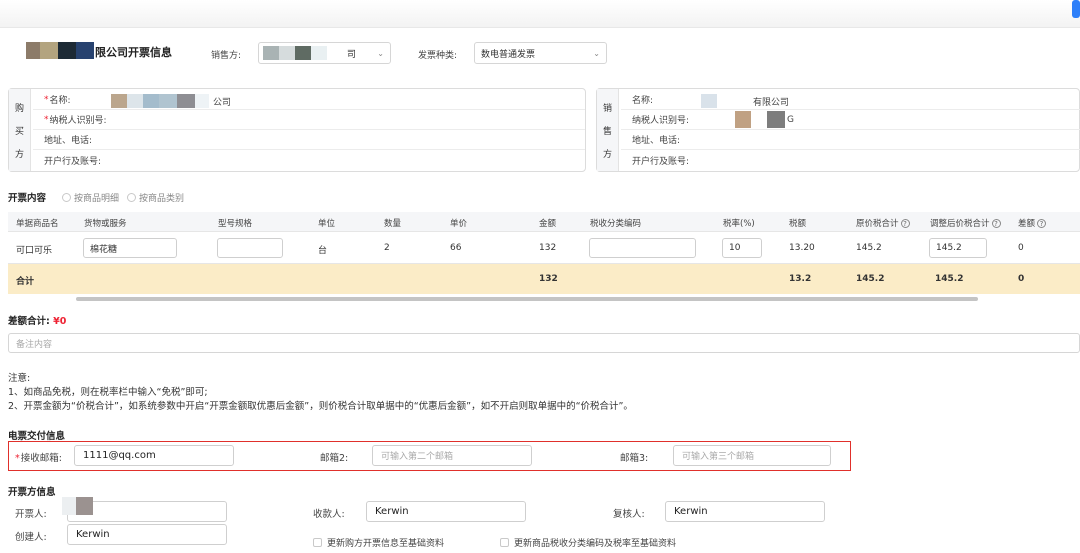 Image resolution: width=1080 pixels, height=553 pixels. Describe the element at coordinates (629, 514) in the screenshot. I see `reviewer-label: 复核人:` at that location.